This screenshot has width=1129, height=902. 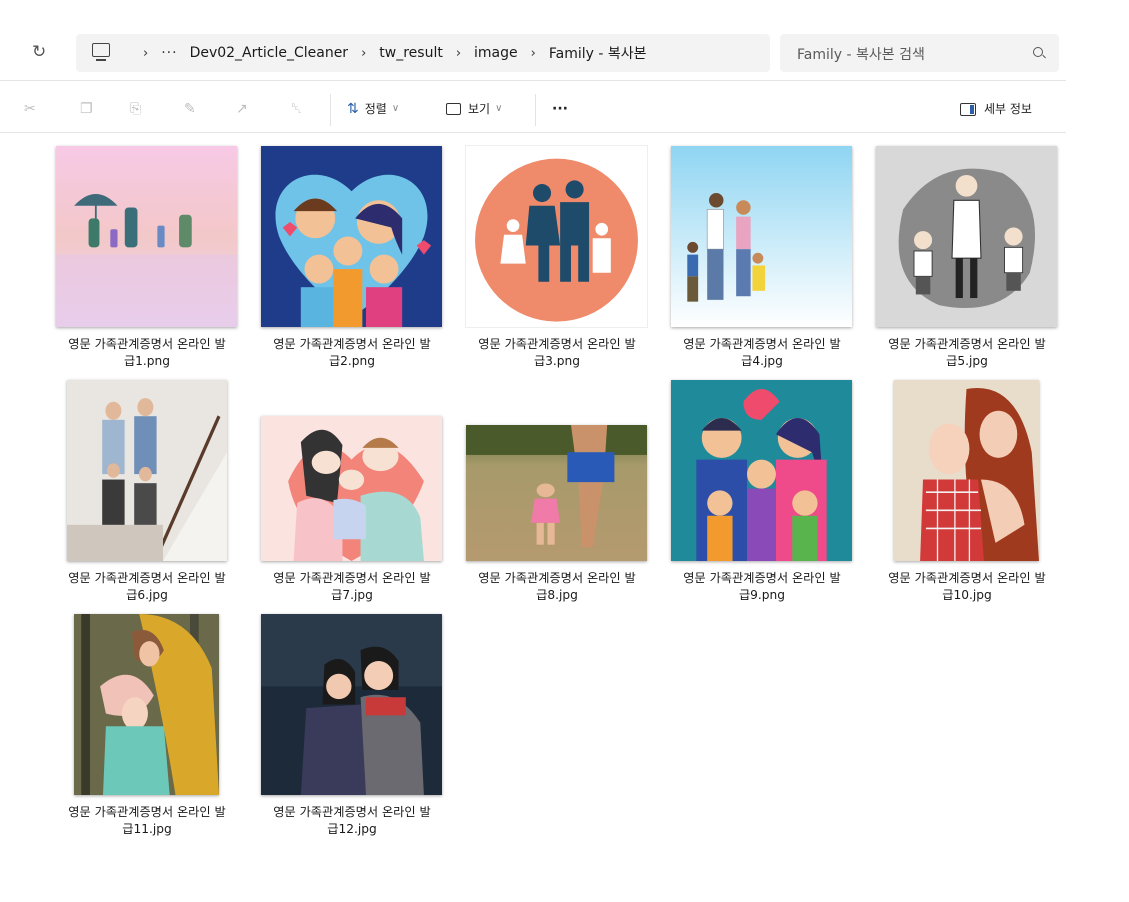 What do you see at coordinates (967, 353) in the screenshot?
I see `file-name: 영문 가족관계증명서 온라인 발 급5.jpg` at bounding box center [967, 353].